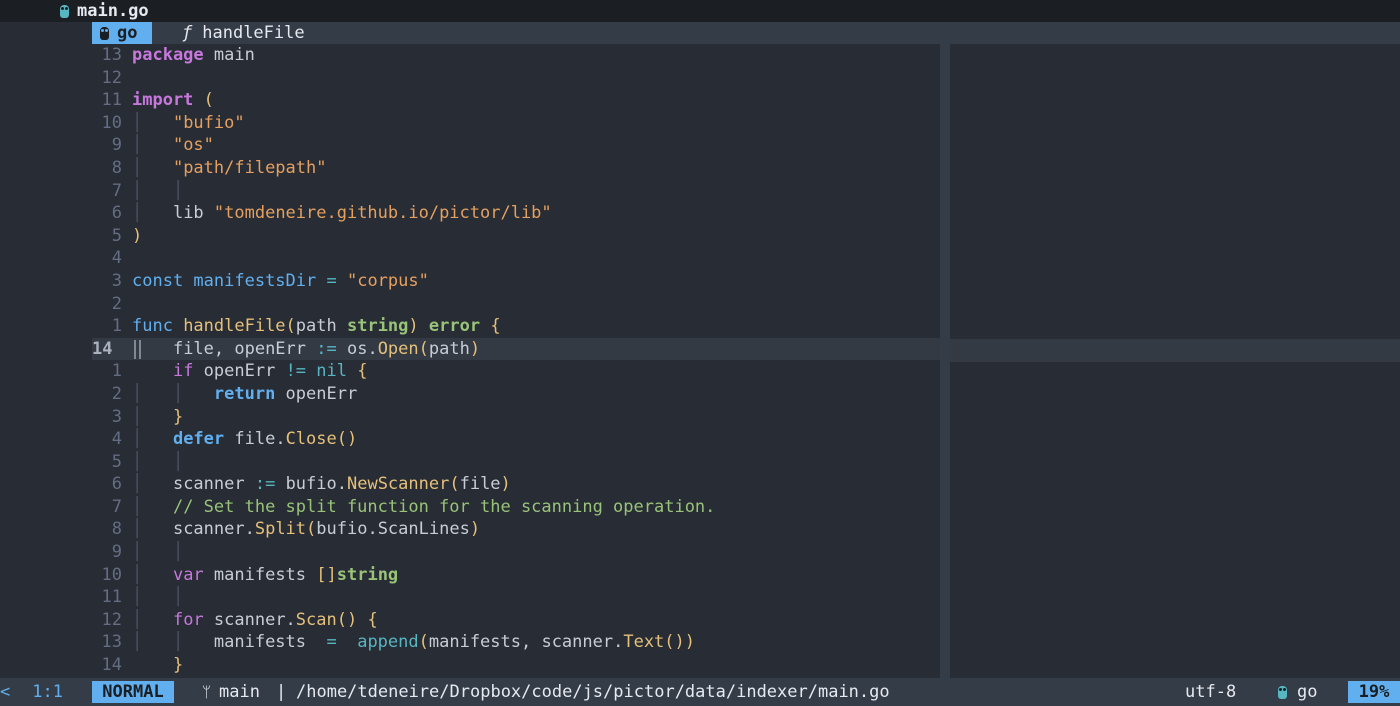 The image size is (1400, 706). I want to click on mode-indicator: NORMAL, so click(133, 692).